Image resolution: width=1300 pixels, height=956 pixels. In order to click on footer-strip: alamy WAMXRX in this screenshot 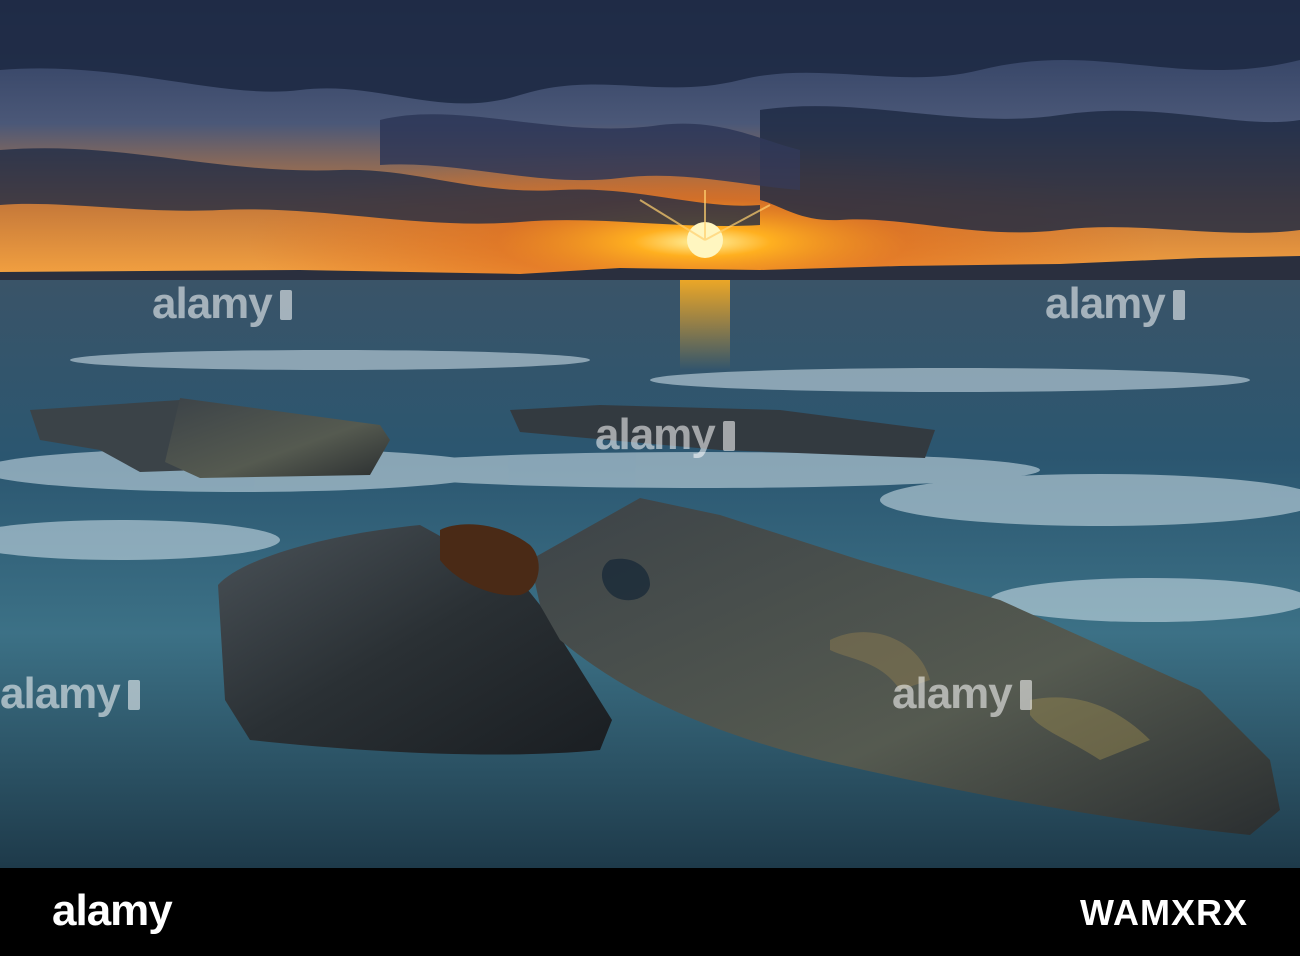, I will do `click(650, 912)`.